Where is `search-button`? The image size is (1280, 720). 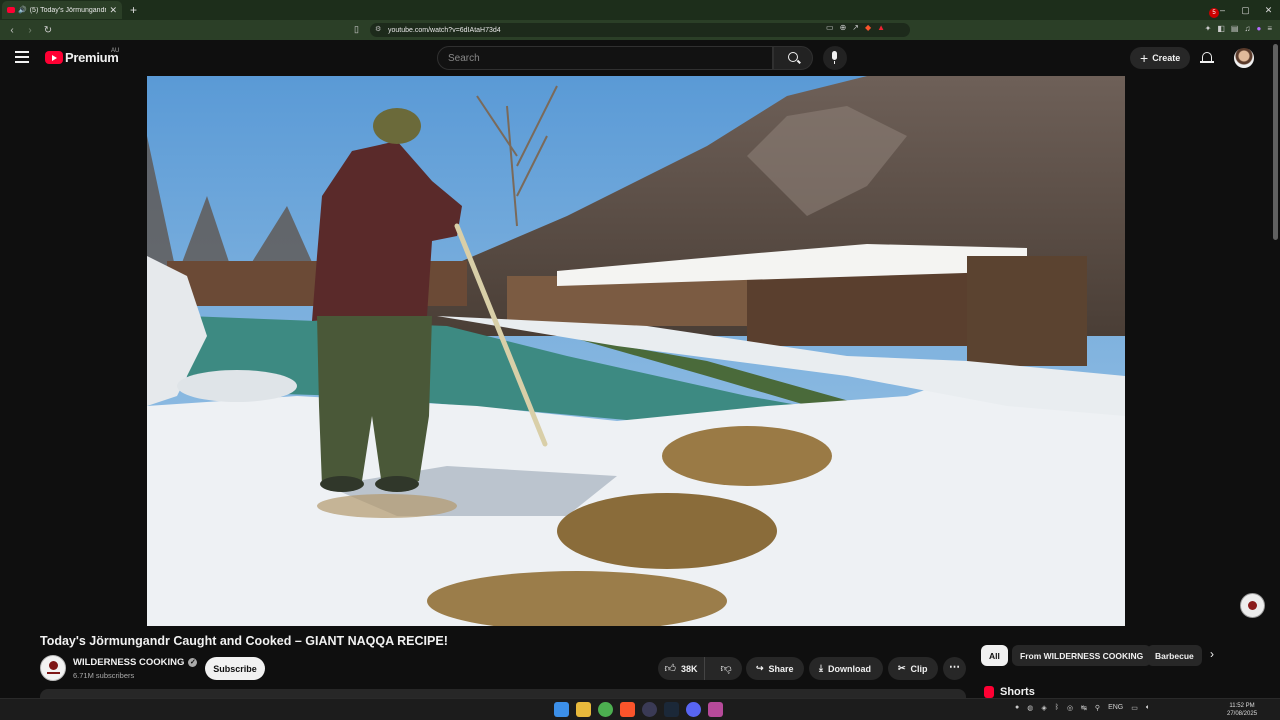
search-button is located at coordinates (793, 58).